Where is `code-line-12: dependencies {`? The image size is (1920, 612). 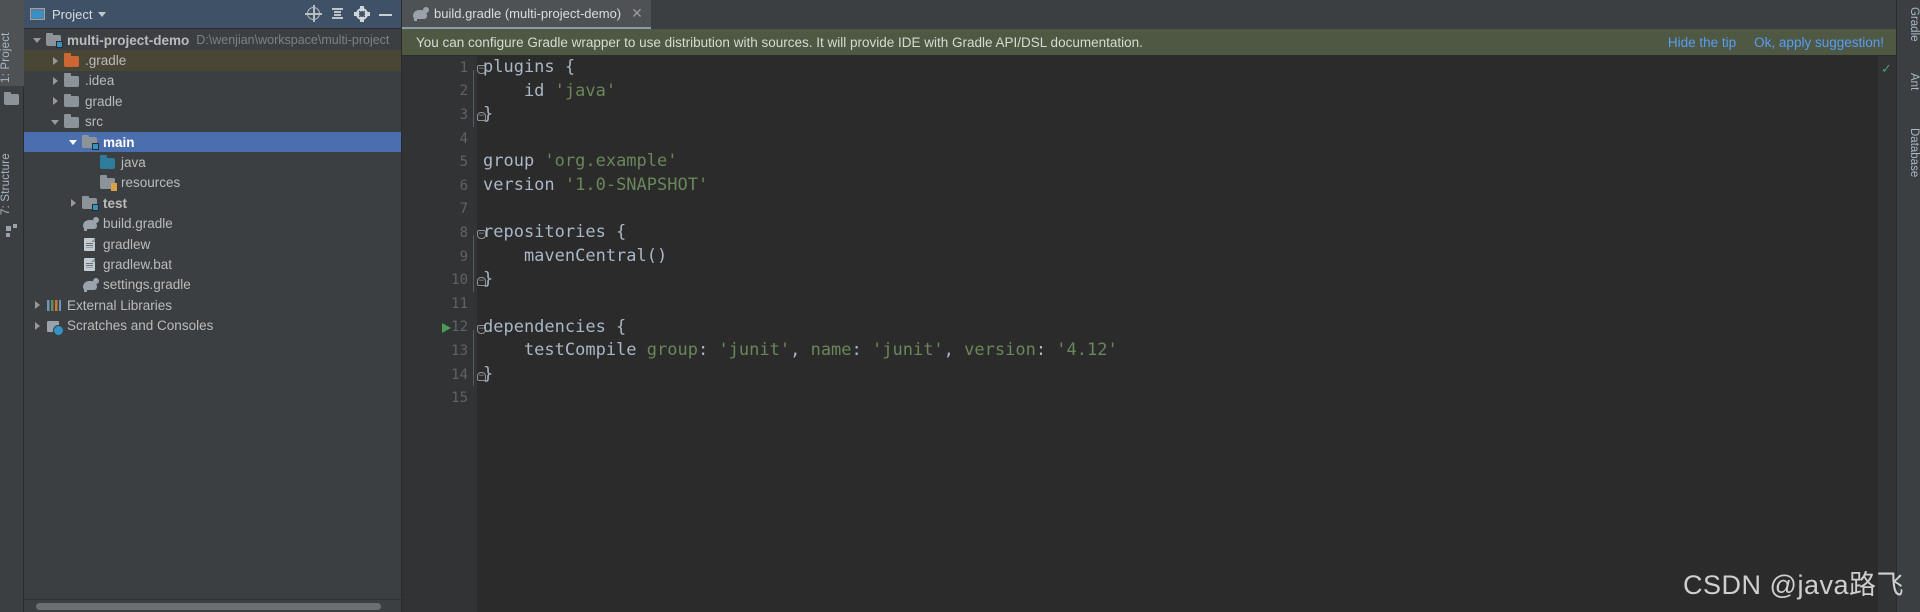 code-line-12: dependencies { is located at coordinates (1180, 328).